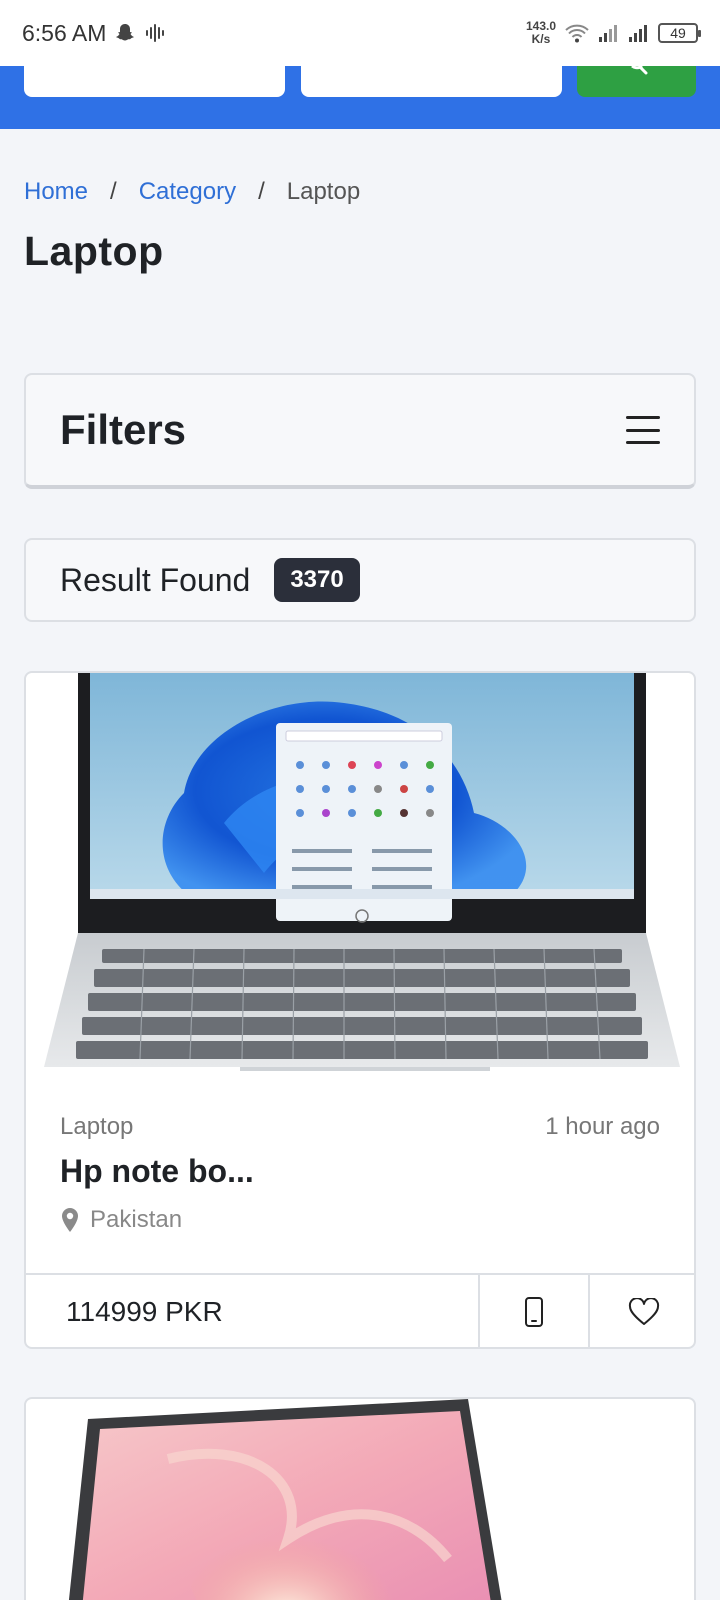 This screenshot has height=1600, width=720. I want to click on breadcrumb: Home / Category / Laptop, so click(192, 192).